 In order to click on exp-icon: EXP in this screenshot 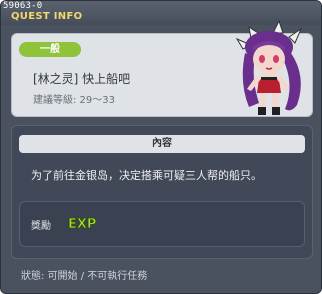, I will do `click(82, 224)`.